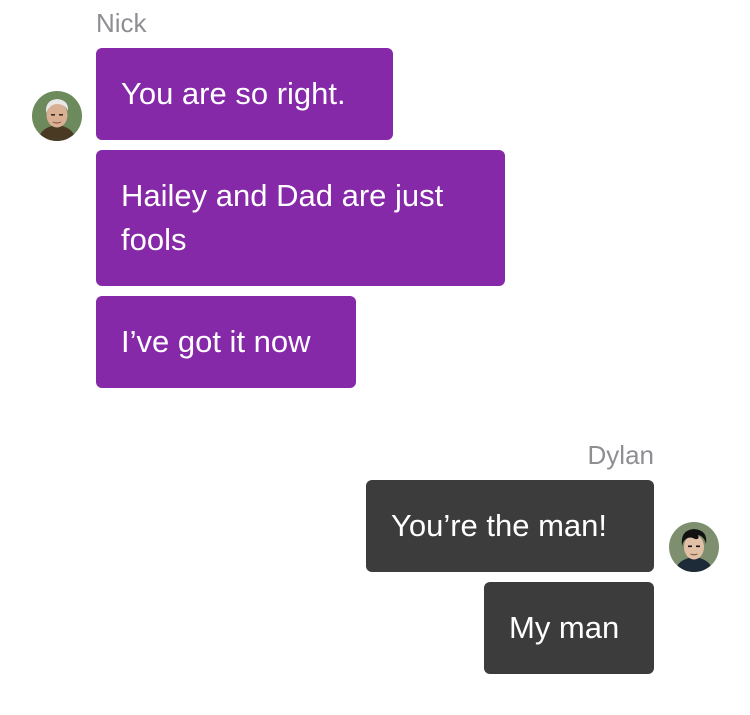 The image size is (750, 715). Describe the element at coordinates (121, 23) in the screenshot. I see `sender-name-nick: Nick` at that location.